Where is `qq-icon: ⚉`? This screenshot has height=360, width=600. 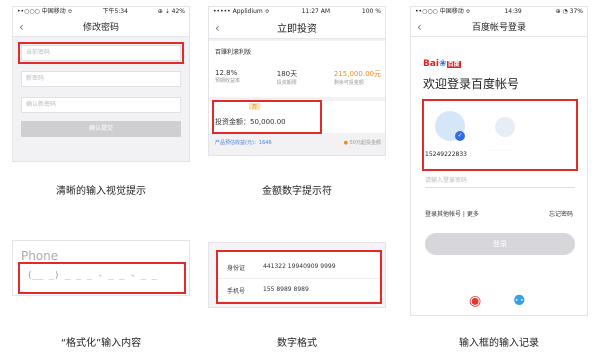 qq-icon: ⚉ is located at coordinates (519, 301).